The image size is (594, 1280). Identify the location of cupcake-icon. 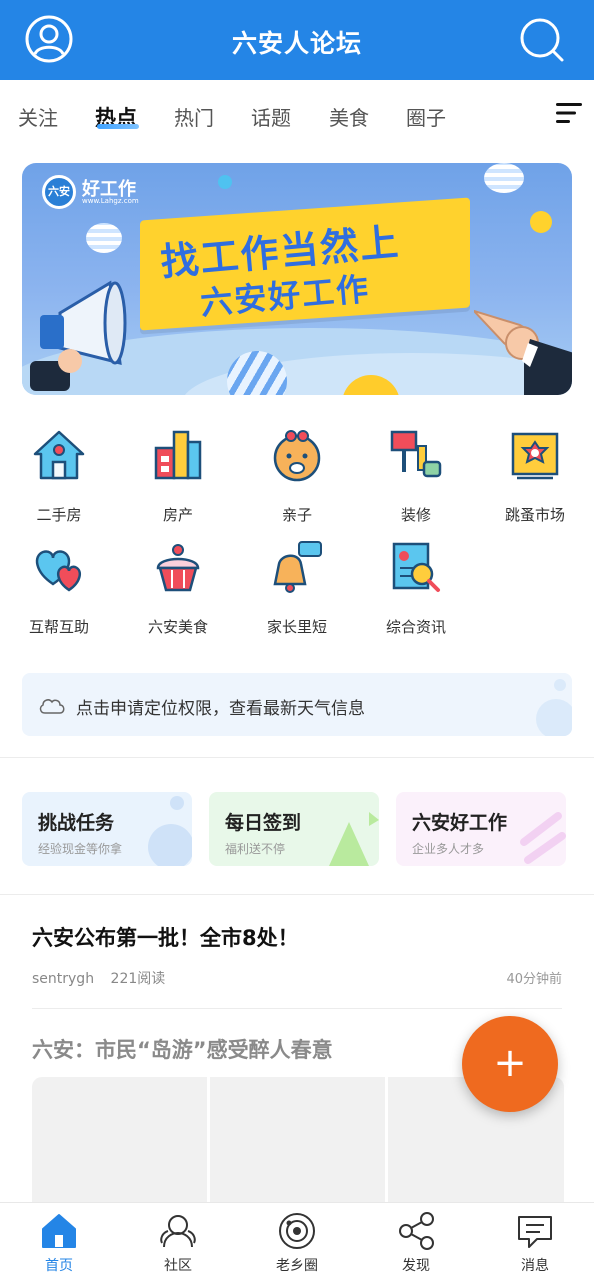
(178, 568).